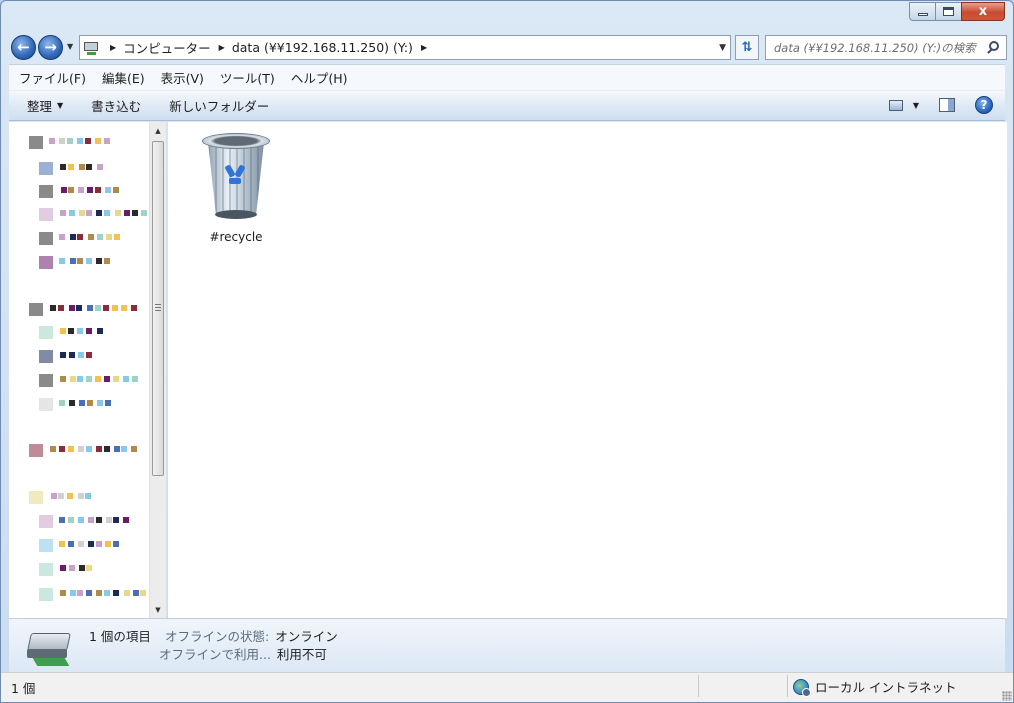  Describe the element at coordinates (880, 47) in the screenshot. I see `search-input` at that location.